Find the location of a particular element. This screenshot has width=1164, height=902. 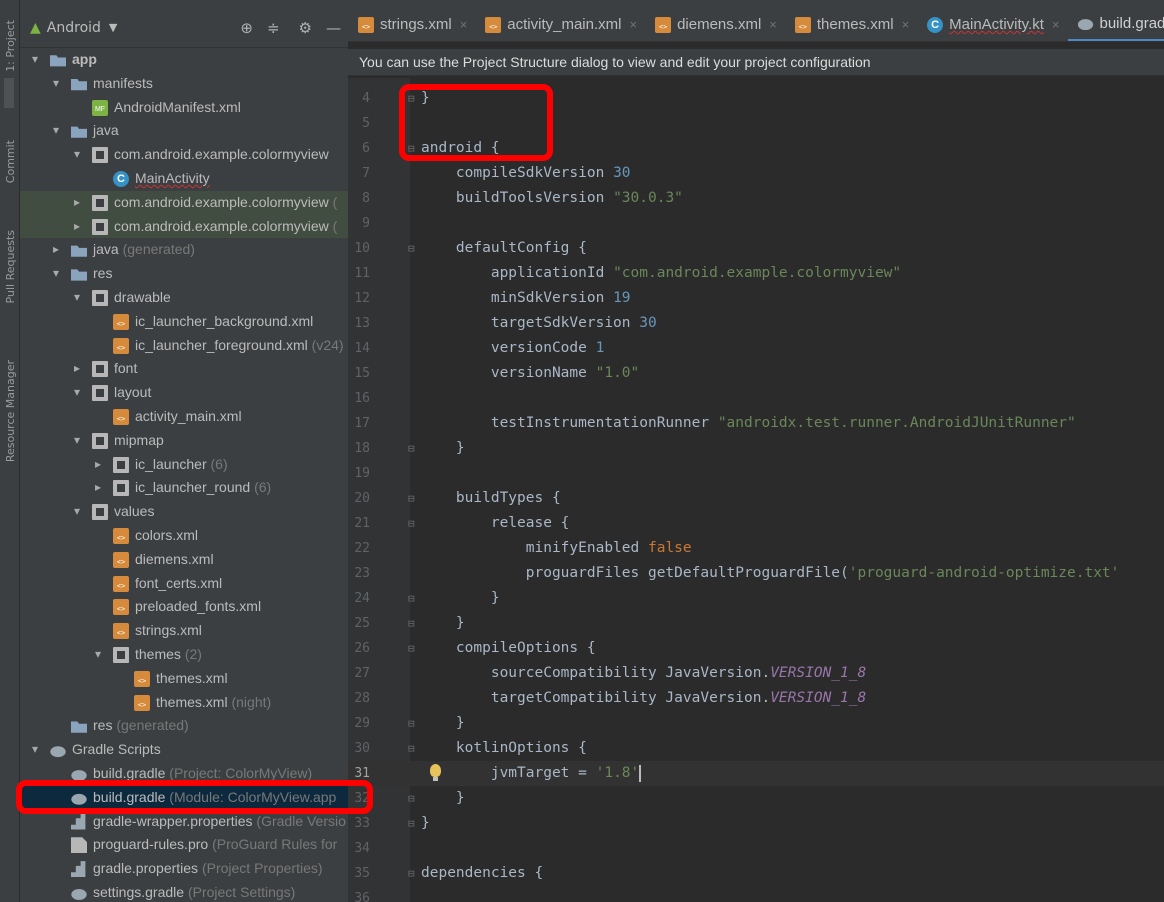

tree-item-gradle-scripts: ▾ Gradle Scripts is located at coordinates (184, 750).